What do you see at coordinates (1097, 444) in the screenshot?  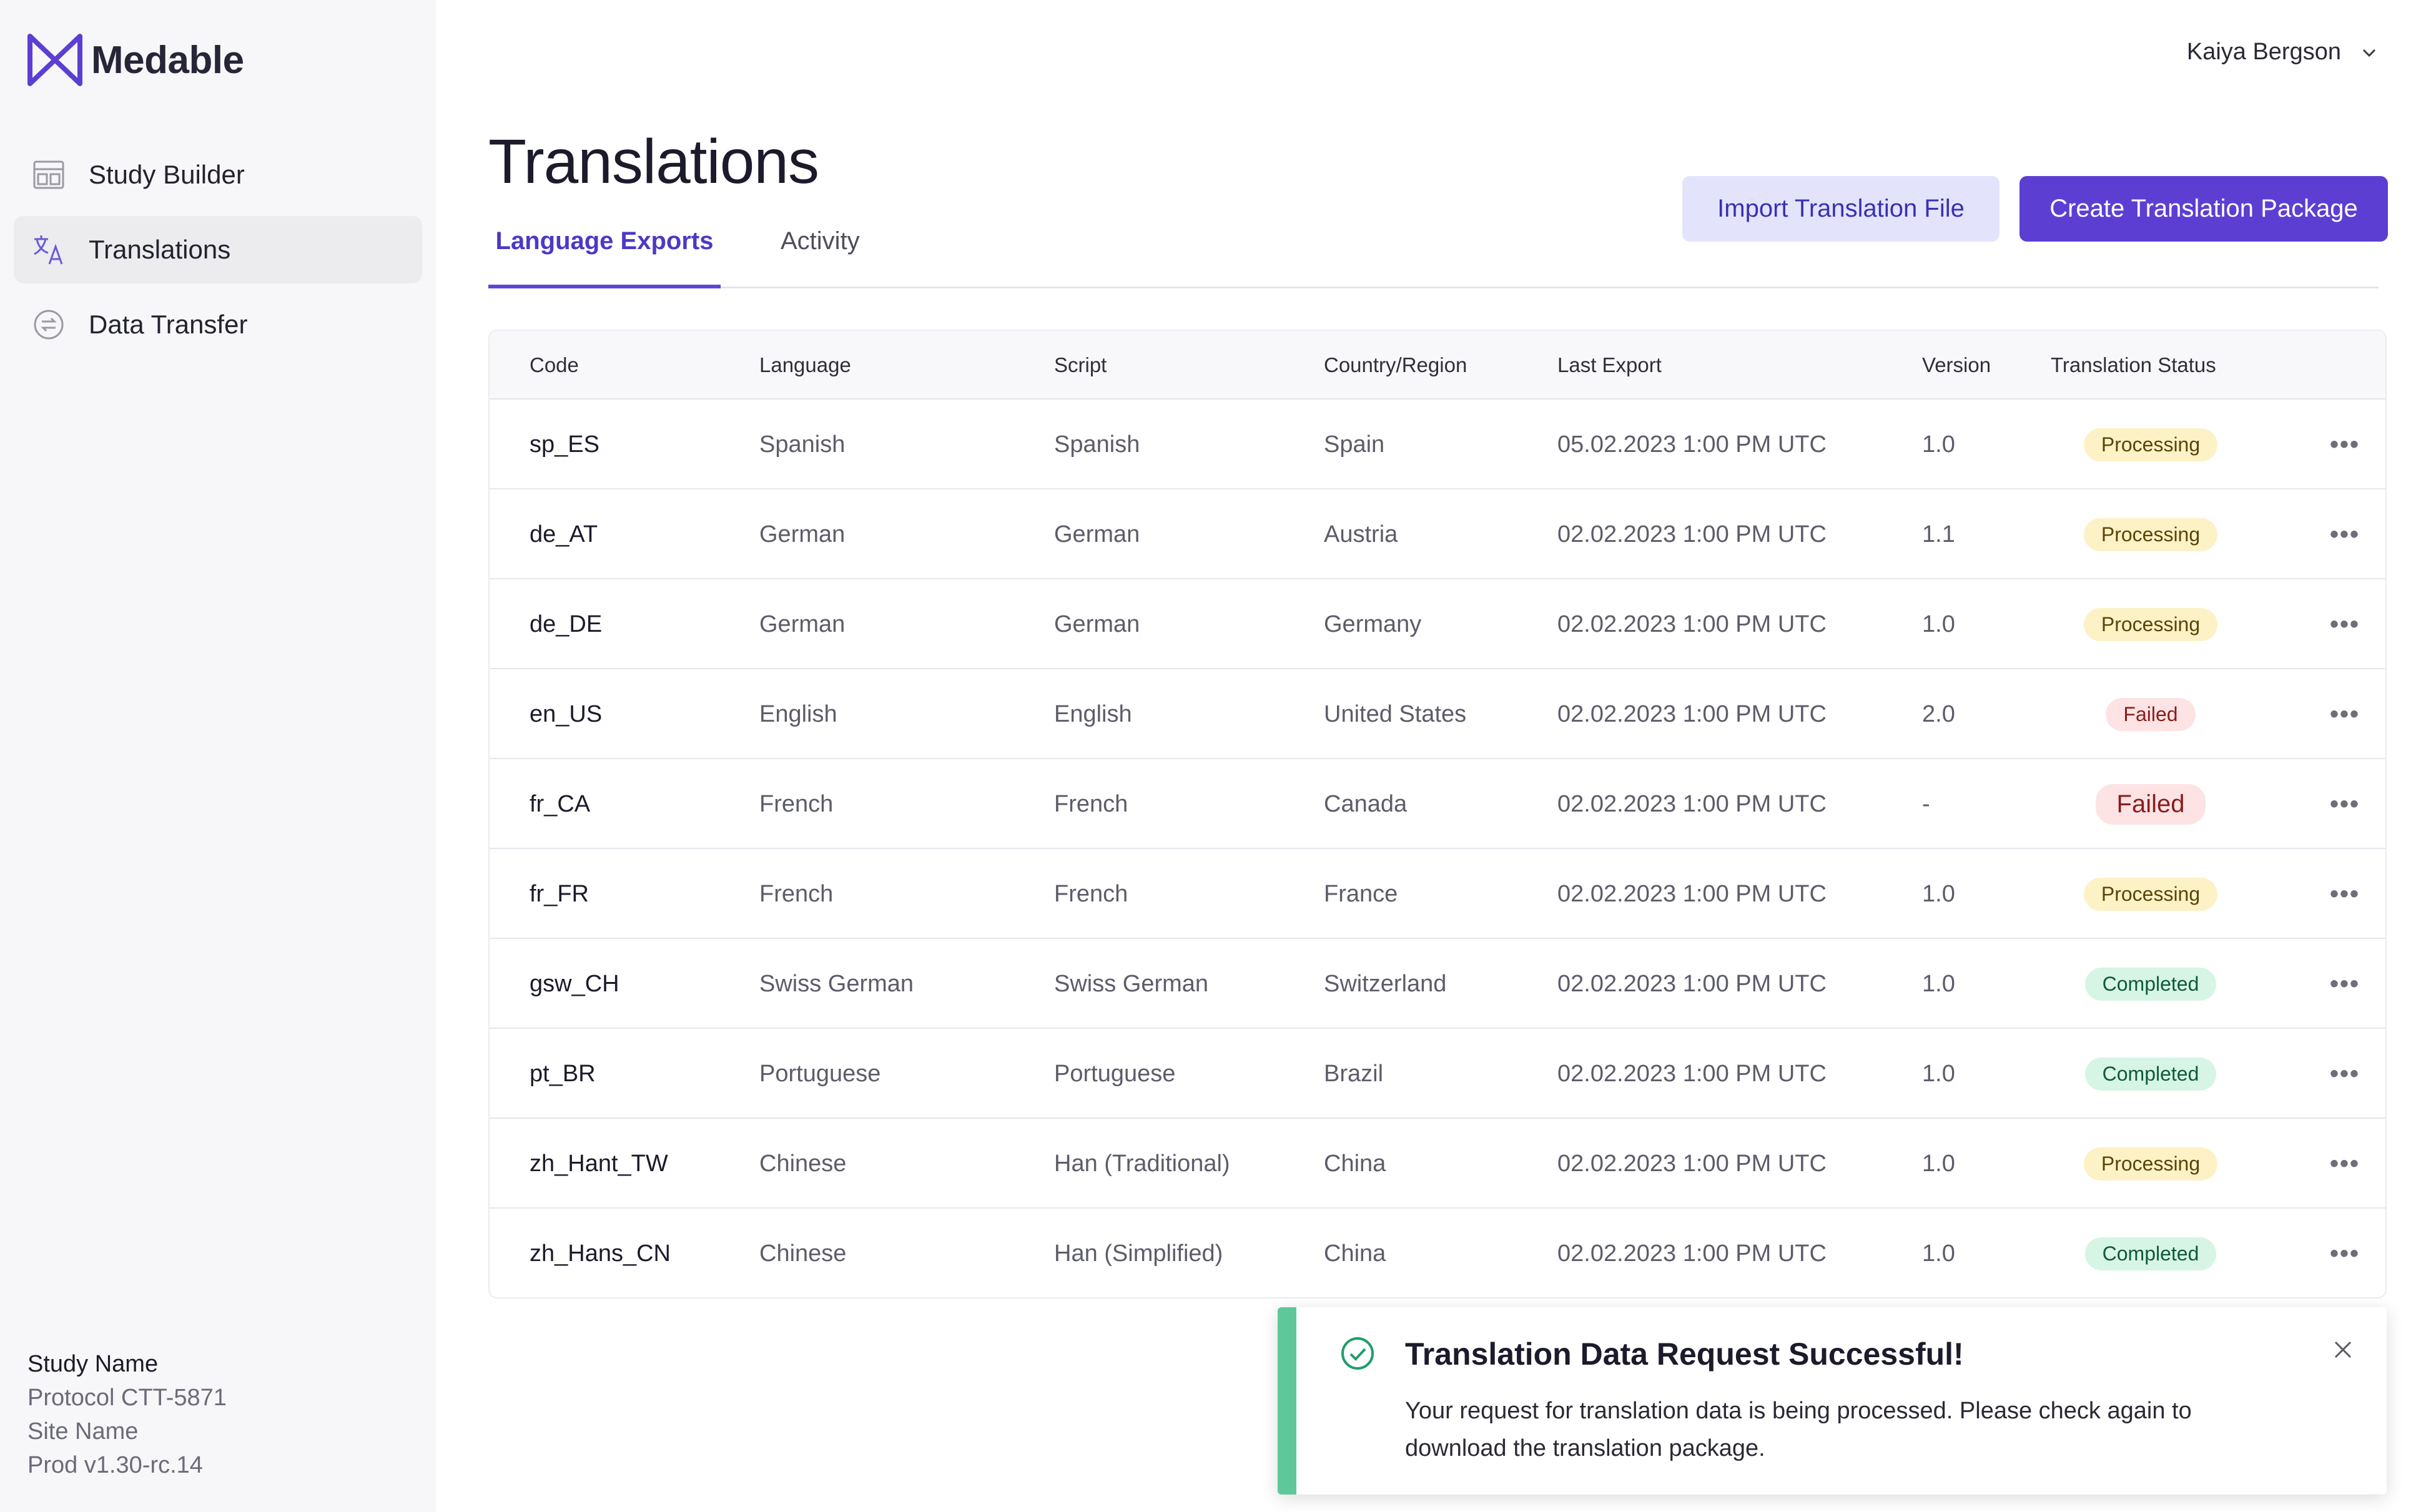 I see `cell-script: Spanish` at bounding box center [1097, 444].